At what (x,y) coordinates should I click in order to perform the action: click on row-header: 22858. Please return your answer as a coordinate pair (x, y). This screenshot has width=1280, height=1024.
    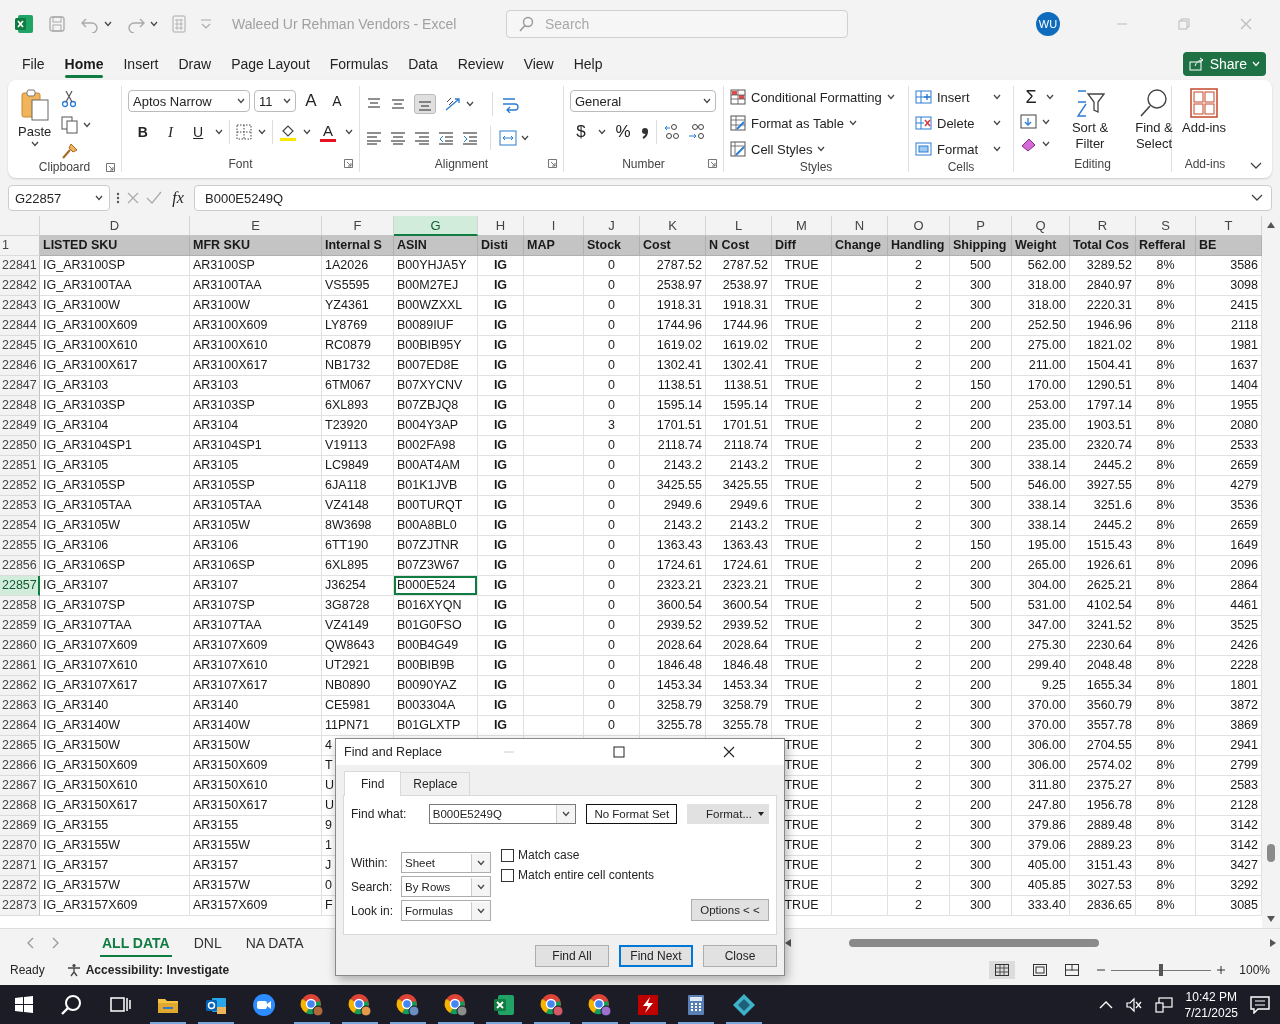
    Looking at the image, I should click on (20, 606).